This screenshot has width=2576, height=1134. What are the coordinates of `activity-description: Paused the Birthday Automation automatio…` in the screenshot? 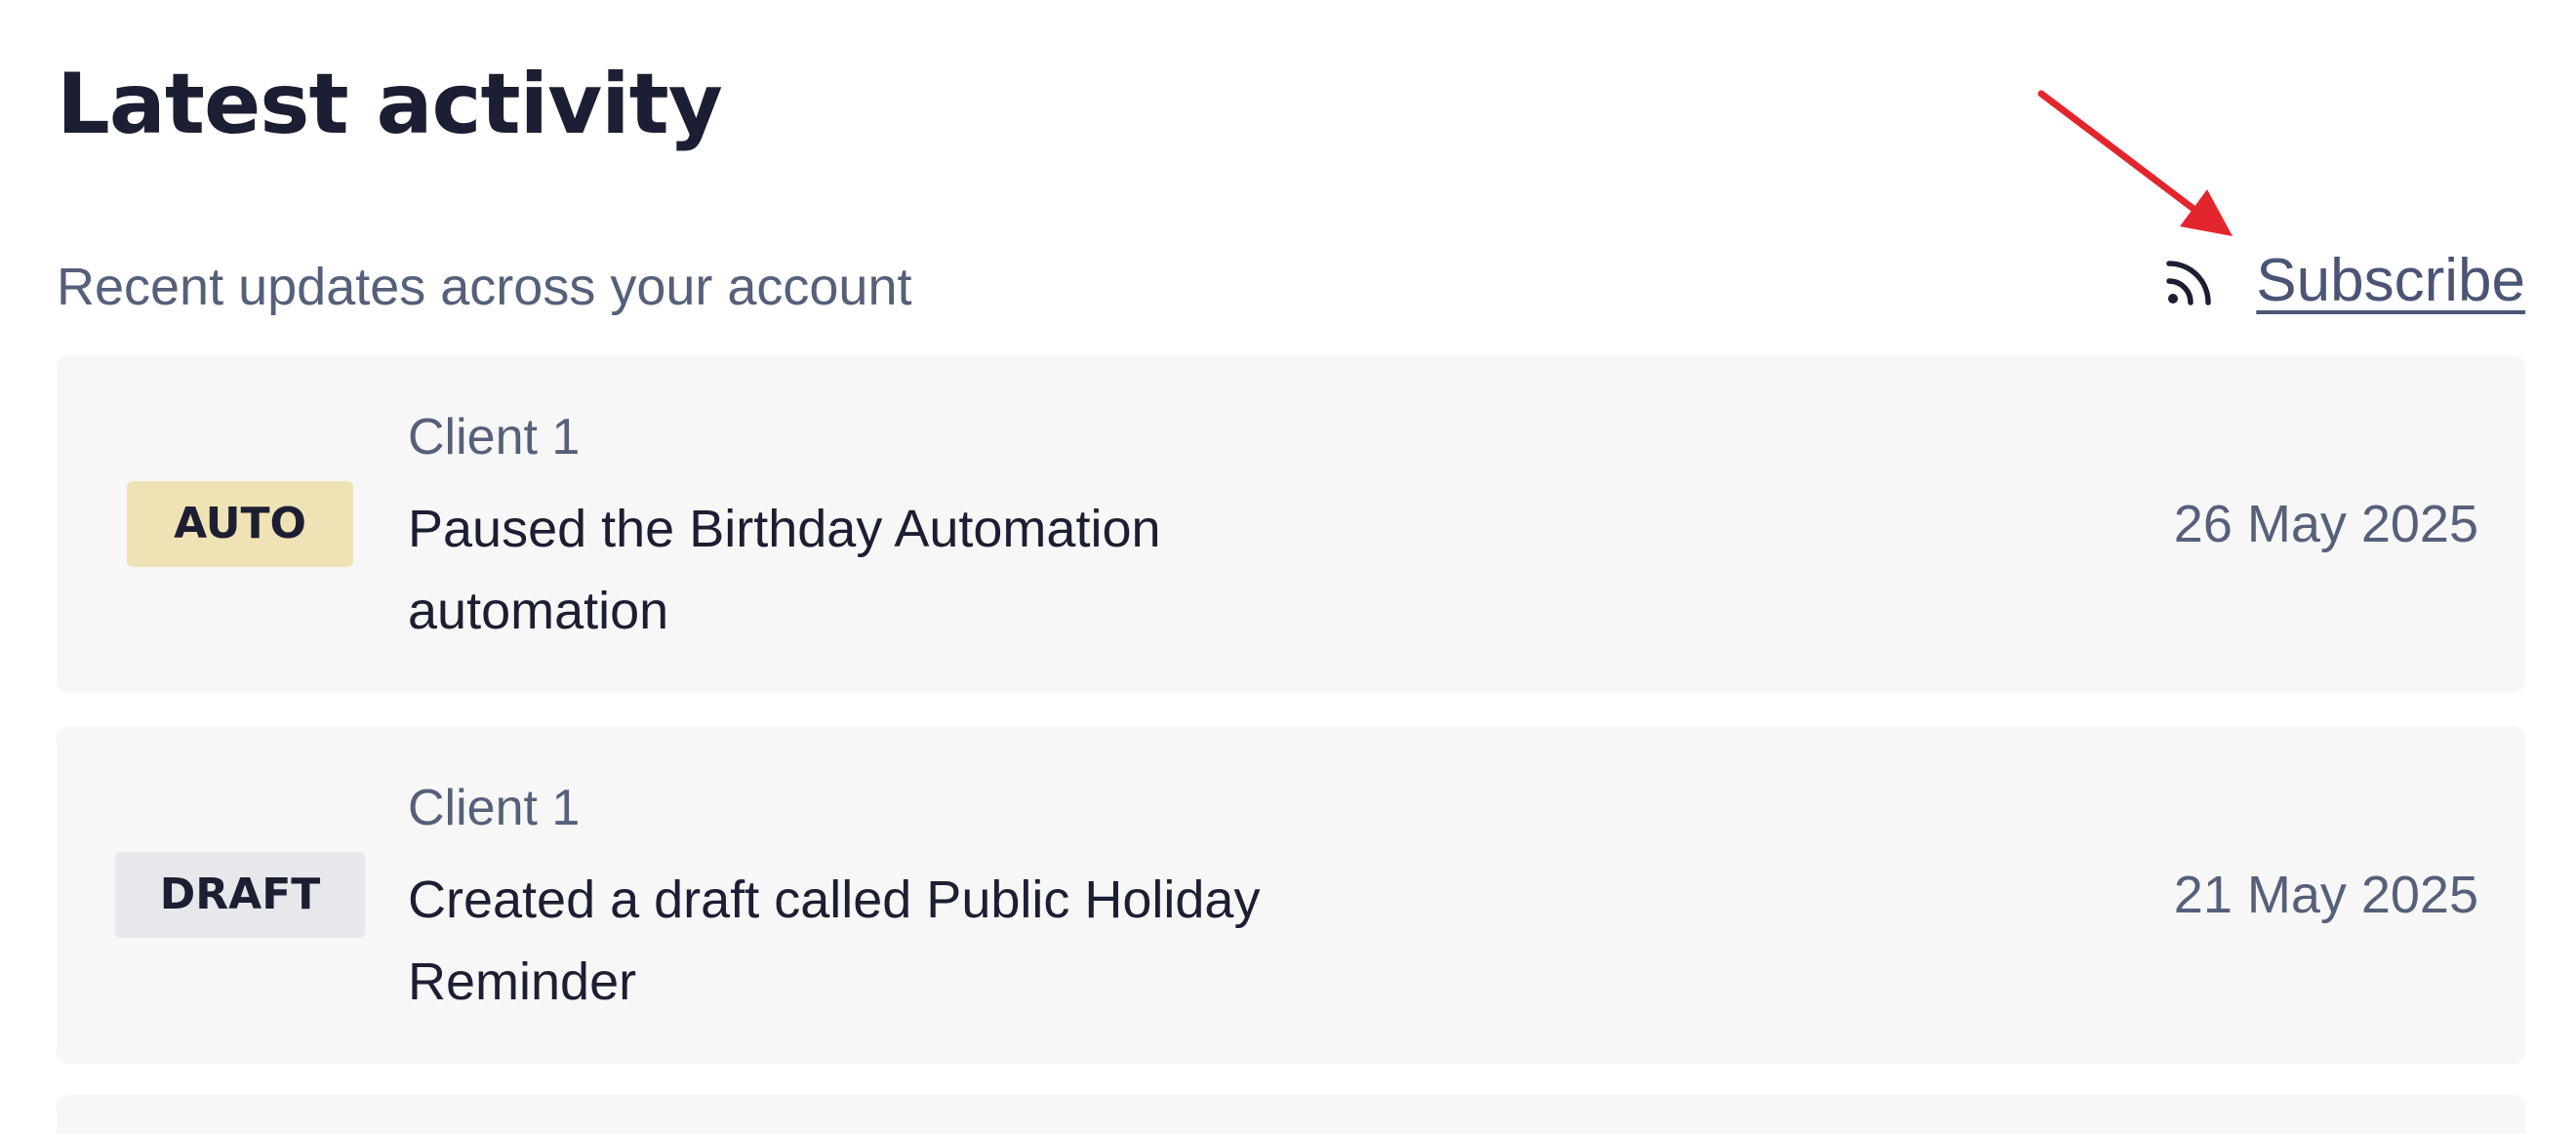 It's located at (784, 570).